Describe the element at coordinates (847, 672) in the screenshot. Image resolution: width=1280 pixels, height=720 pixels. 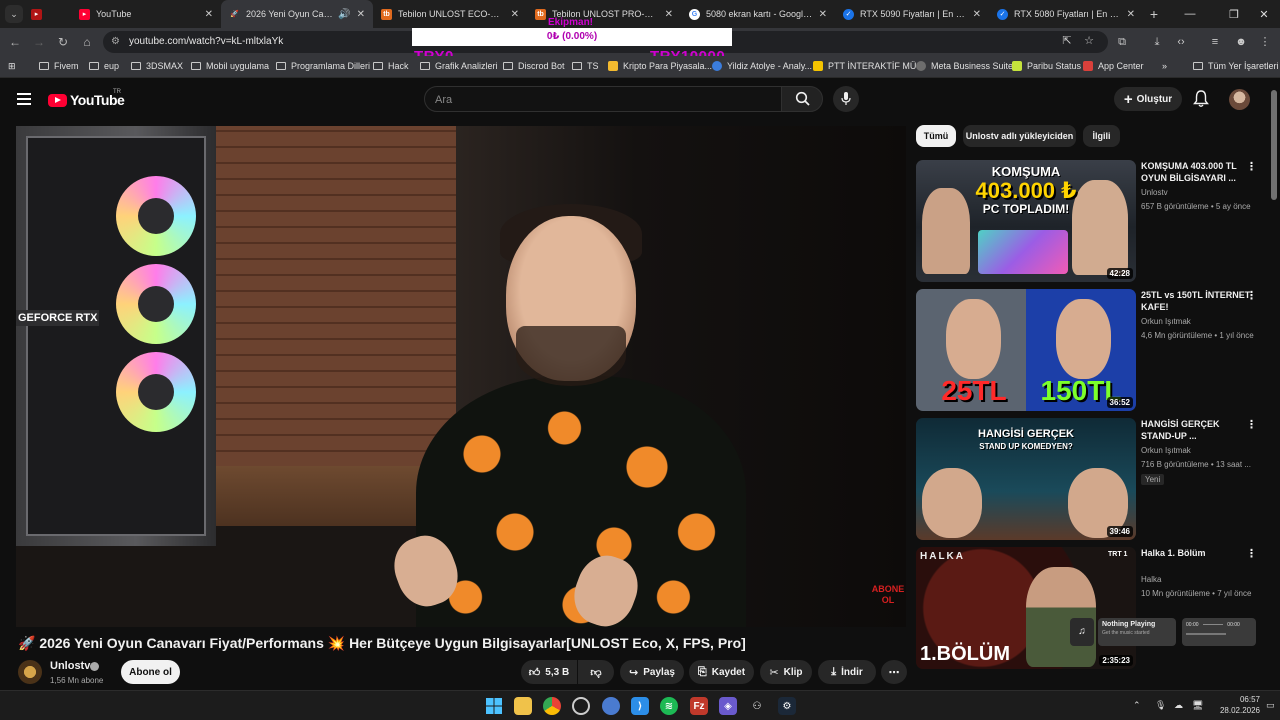
I see `download-button: ⤓ İndir` at that location.